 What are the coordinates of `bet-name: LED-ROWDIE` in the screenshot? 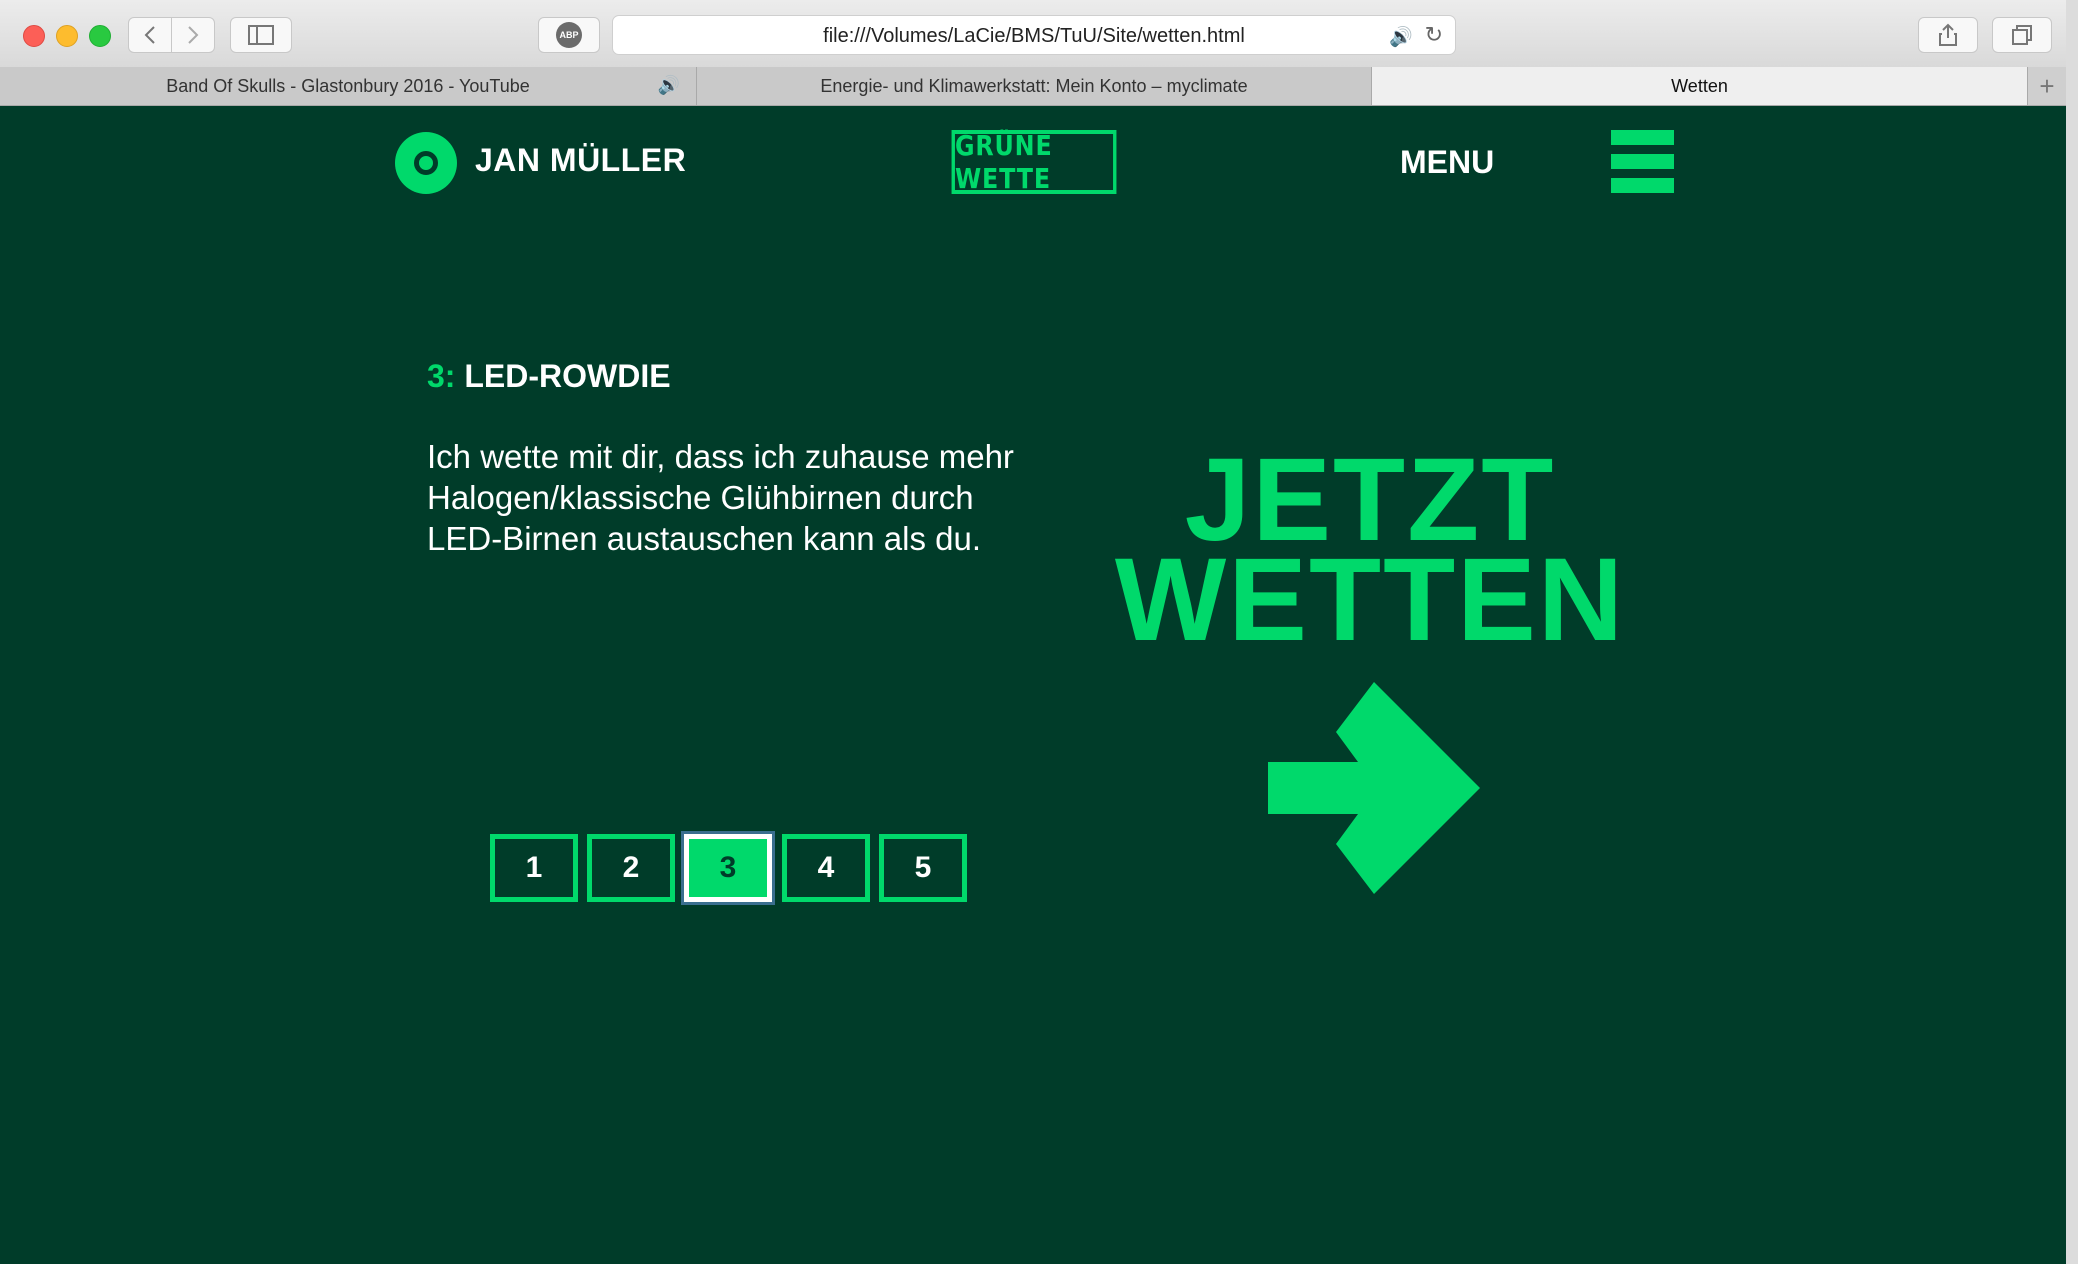 It's located at (567, 376).